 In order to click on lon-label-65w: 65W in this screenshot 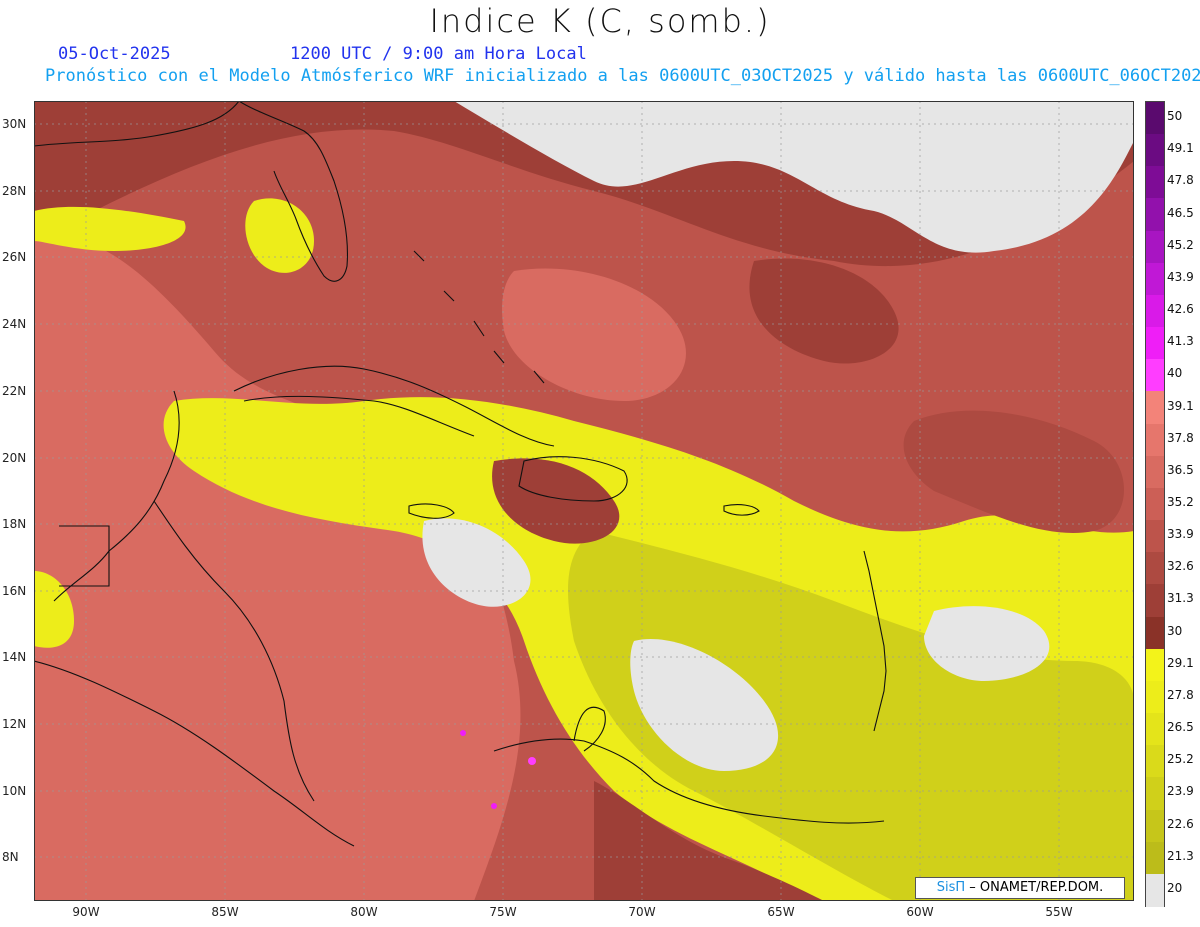, I will do `click(781, 912)`.